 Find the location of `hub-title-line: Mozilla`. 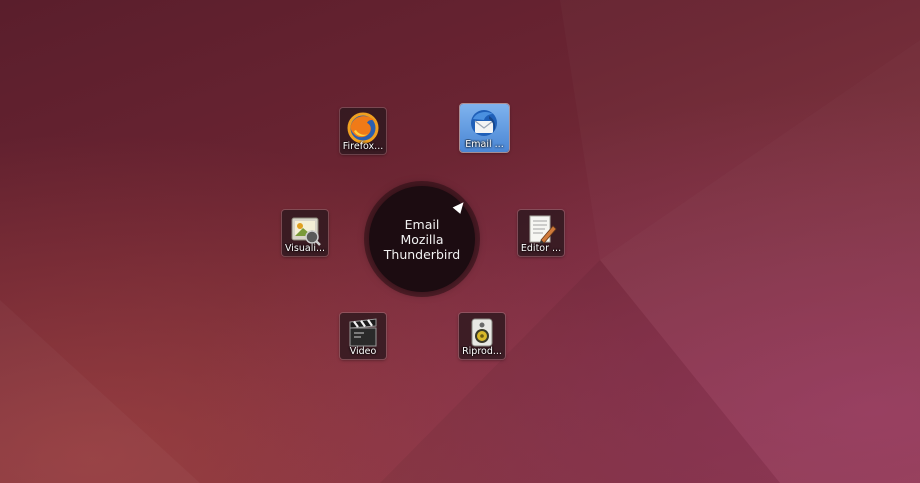

hub-title-line: Mozilla is located at coordinates (422, 239).